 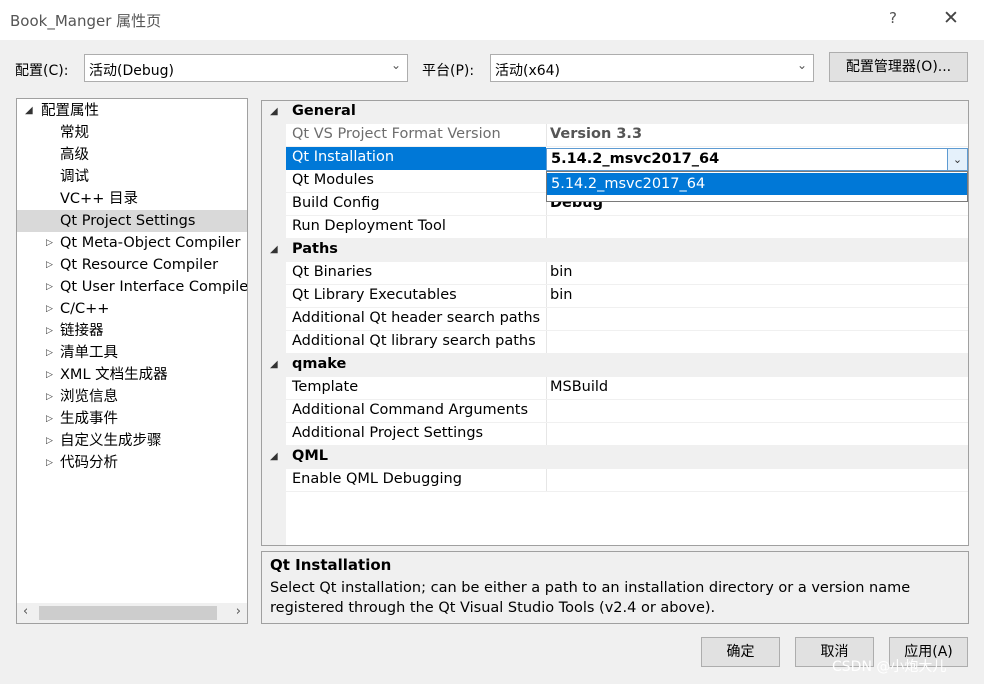 I want to click on property-key: Qt Modules, so click(x=333, y=180).